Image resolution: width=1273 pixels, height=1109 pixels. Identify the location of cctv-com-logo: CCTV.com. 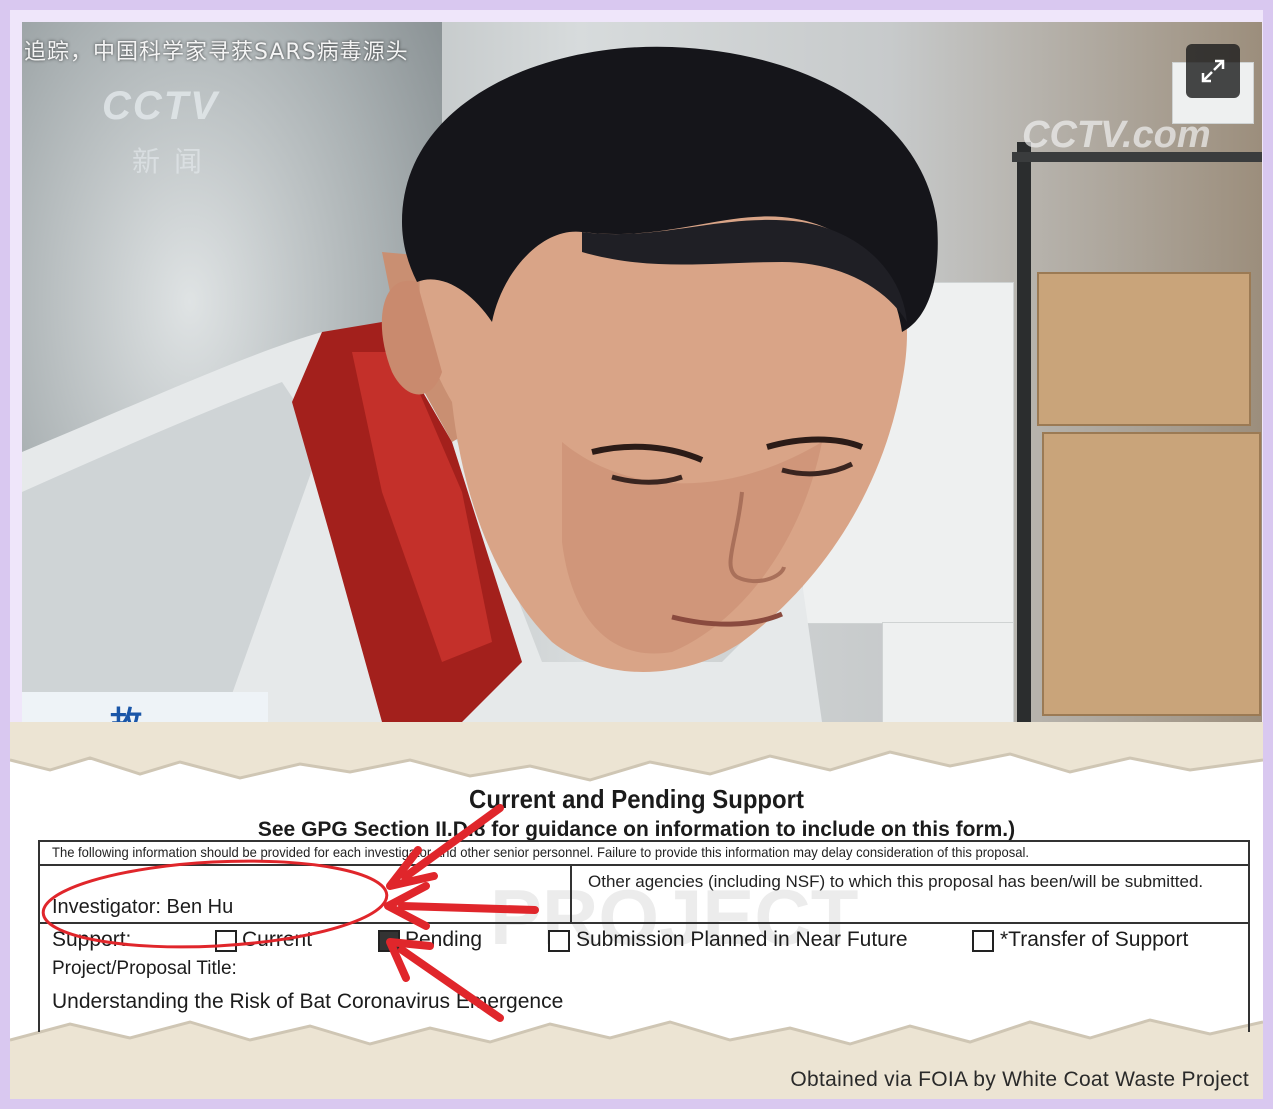
(1116, 135).